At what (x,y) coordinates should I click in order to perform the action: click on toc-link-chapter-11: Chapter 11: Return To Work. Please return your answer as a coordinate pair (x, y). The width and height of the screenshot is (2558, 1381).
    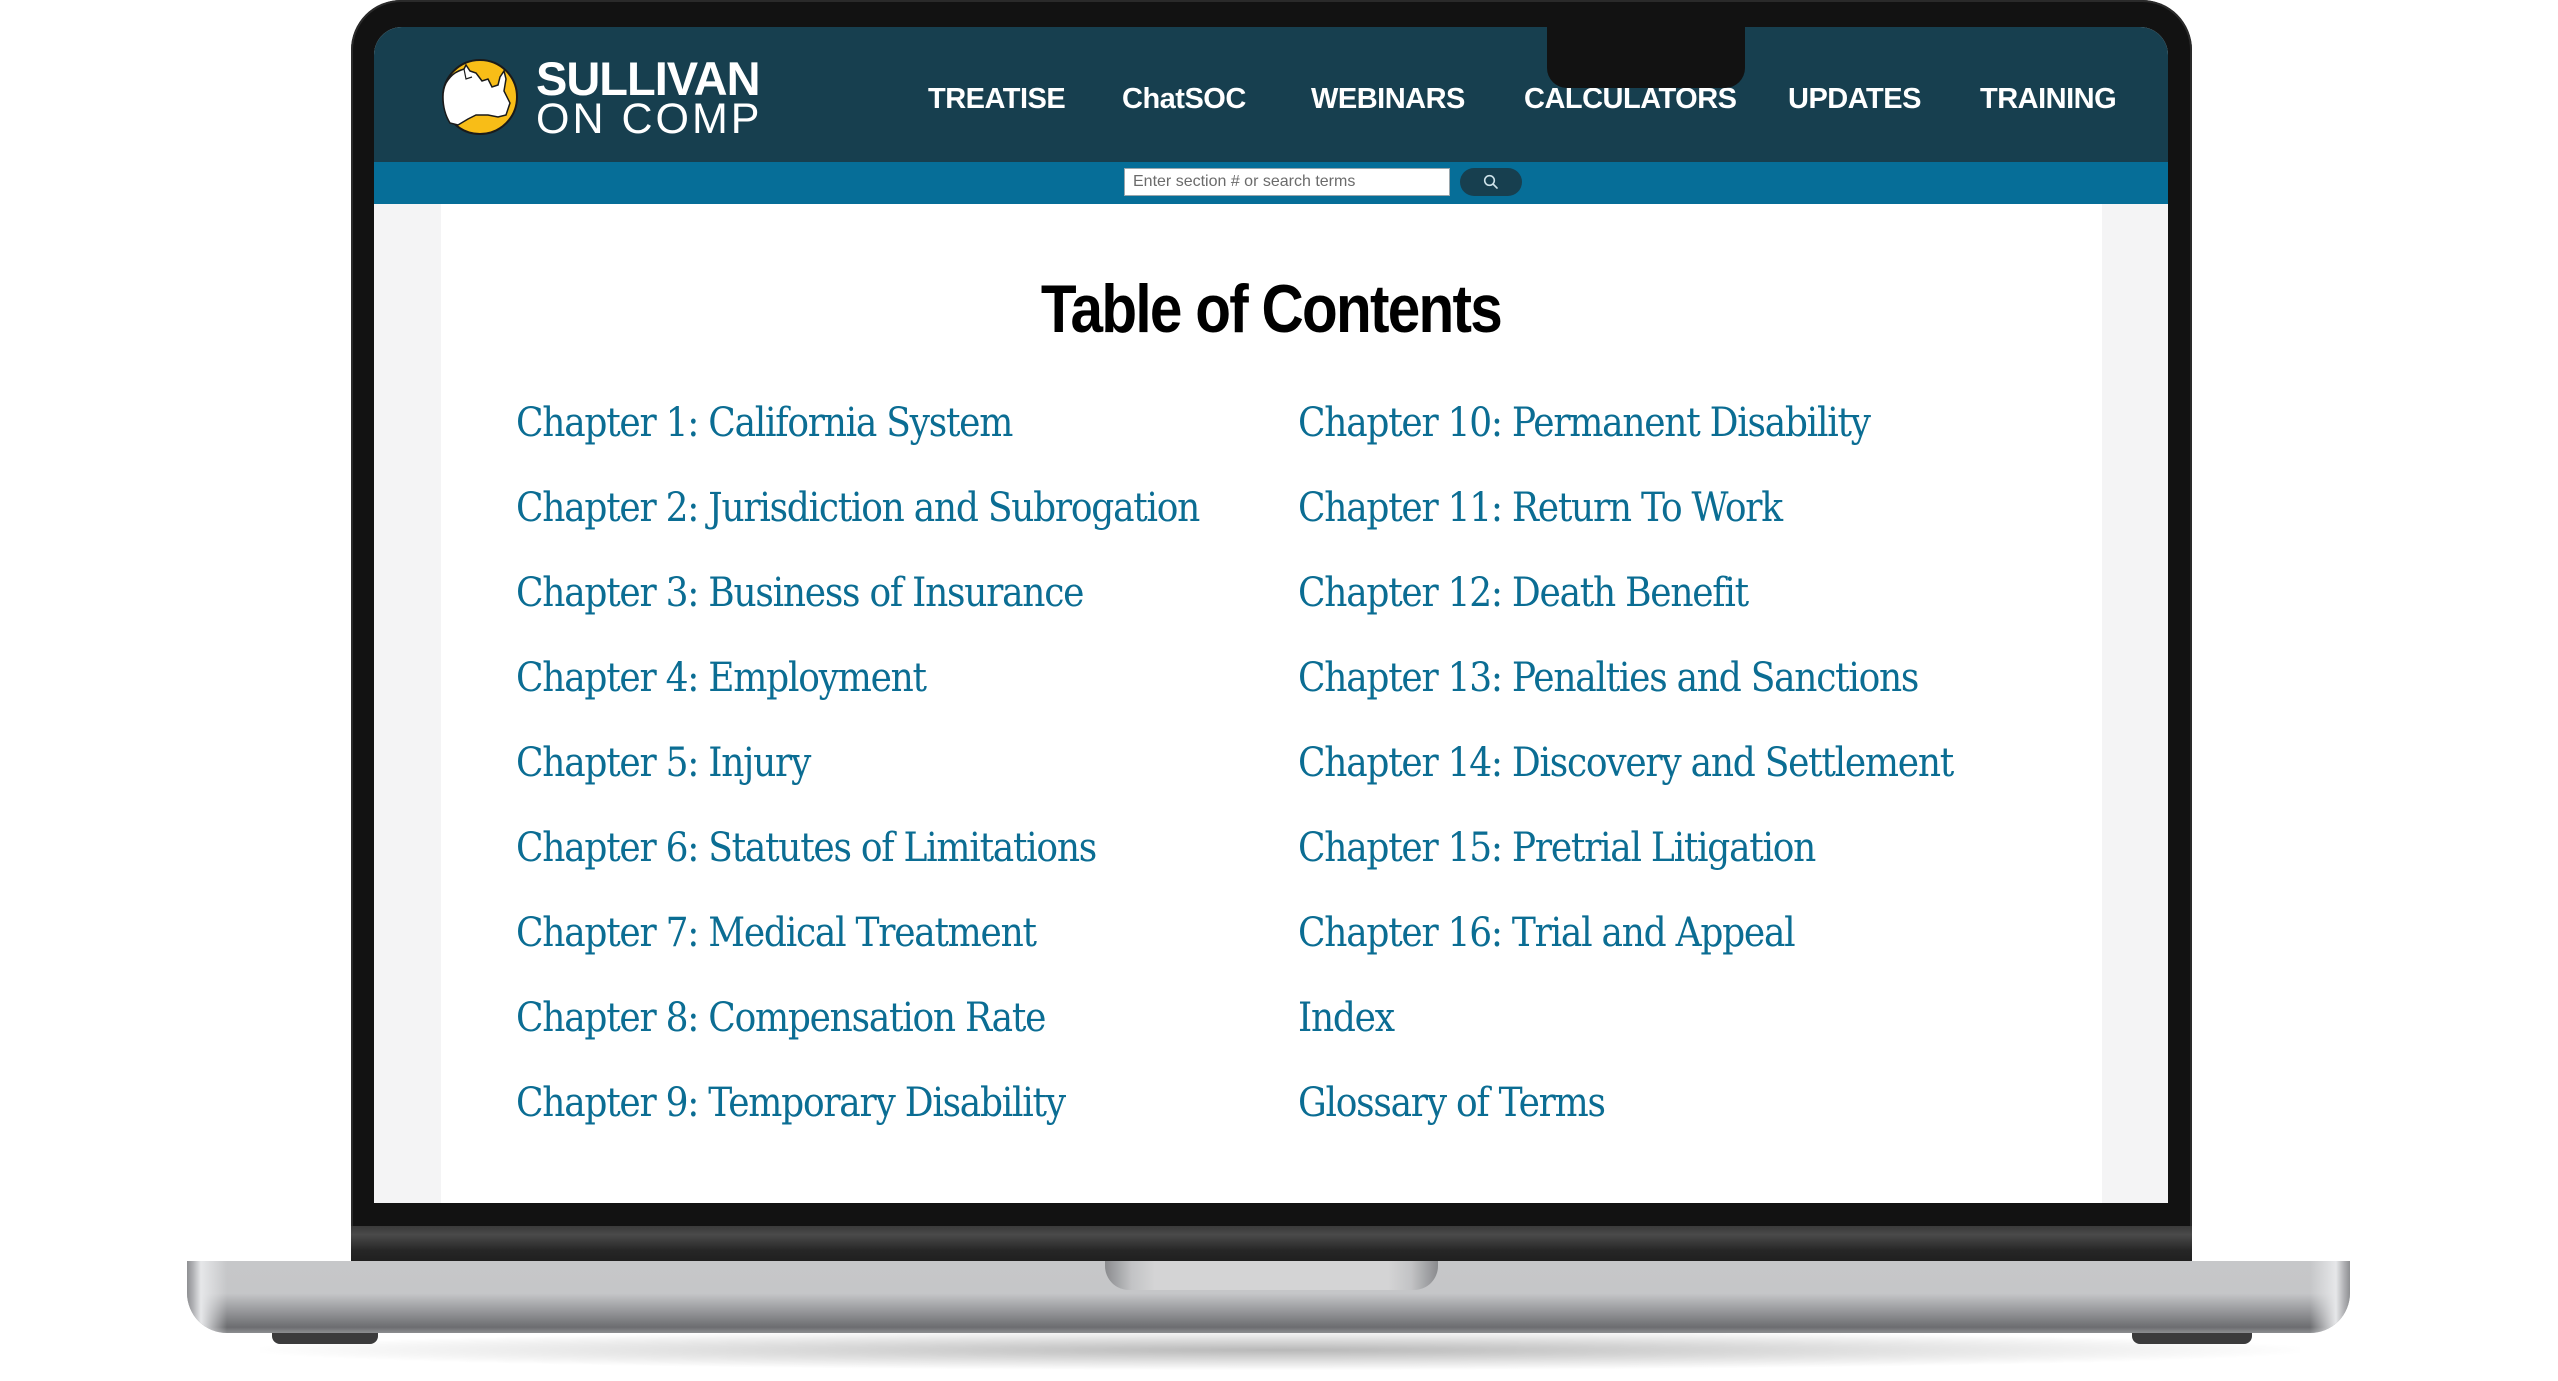
    Looking at the image, I should click on (1625, 524).